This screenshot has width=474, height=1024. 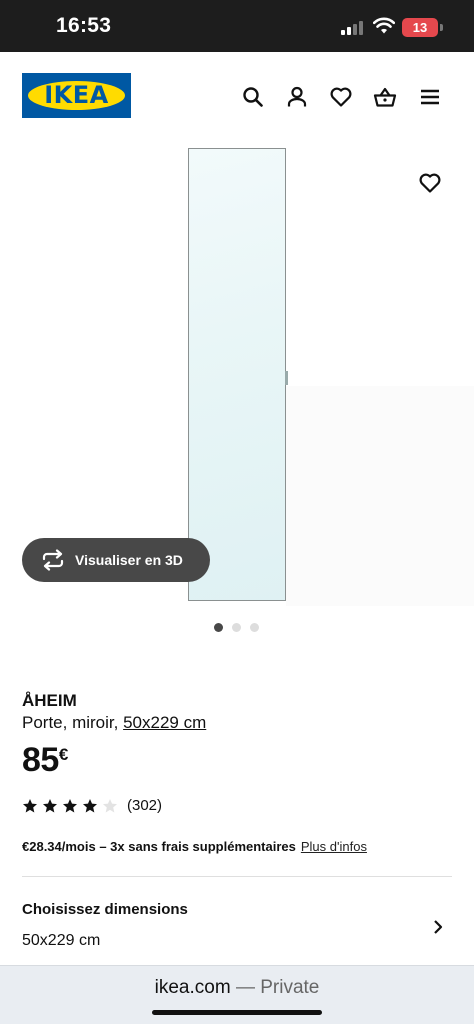 What do you see at coordinates (253, 97) in the screenshot?
I see `search-icon` at bounding box center [253, 97].